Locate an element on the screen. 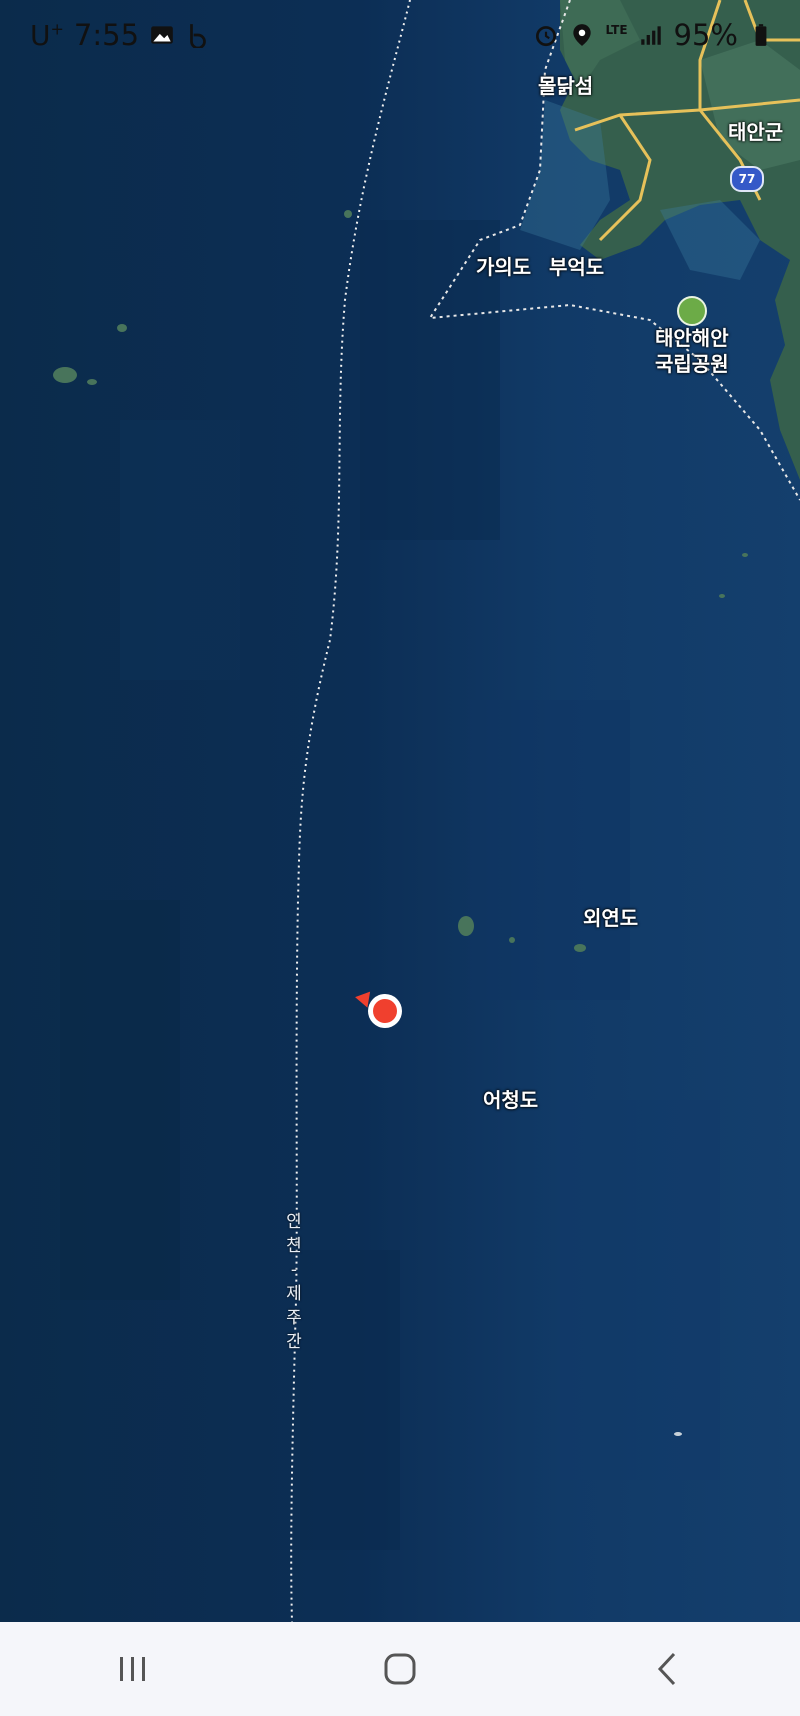  route-char: - is located at coordinates (294, 1270).